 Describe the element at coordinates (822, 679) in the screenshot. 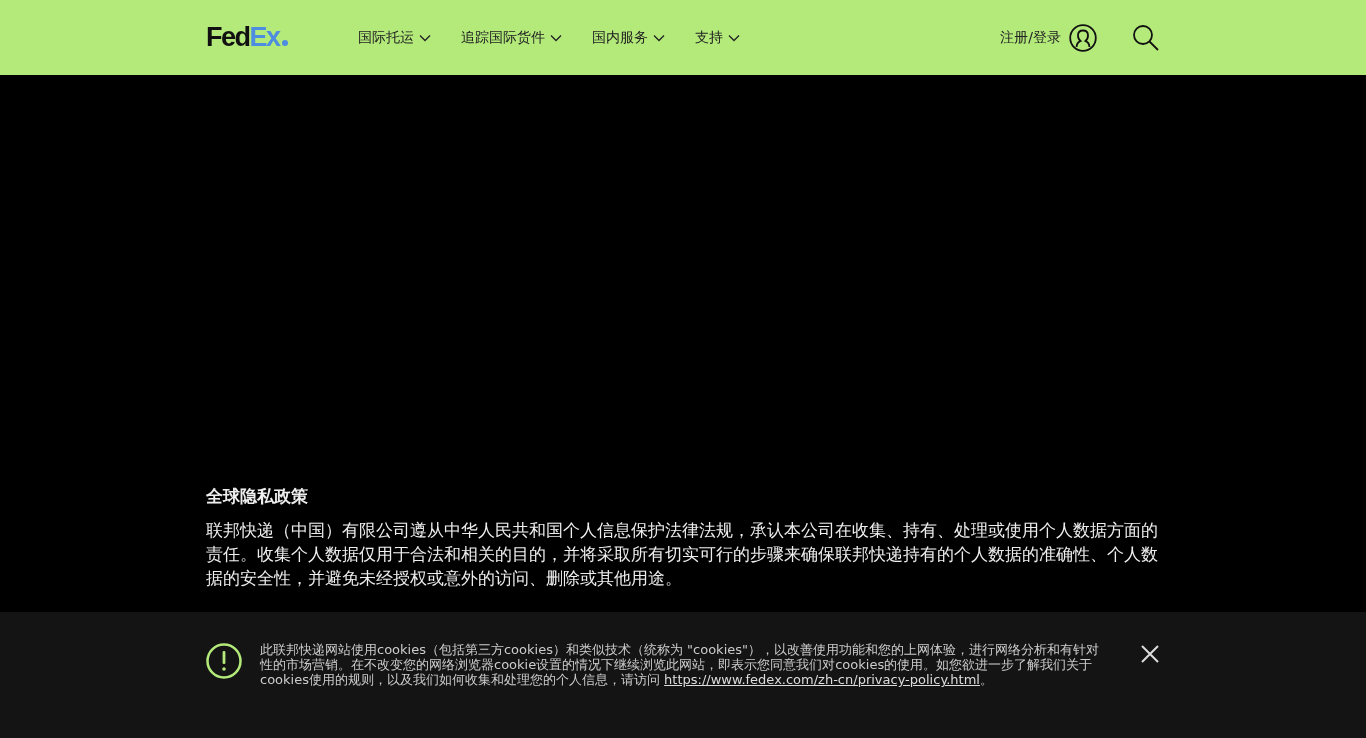

I see `privacy-policy-link: https://www.fedex.com/zh-cn/privacy-policy.html` at that location.